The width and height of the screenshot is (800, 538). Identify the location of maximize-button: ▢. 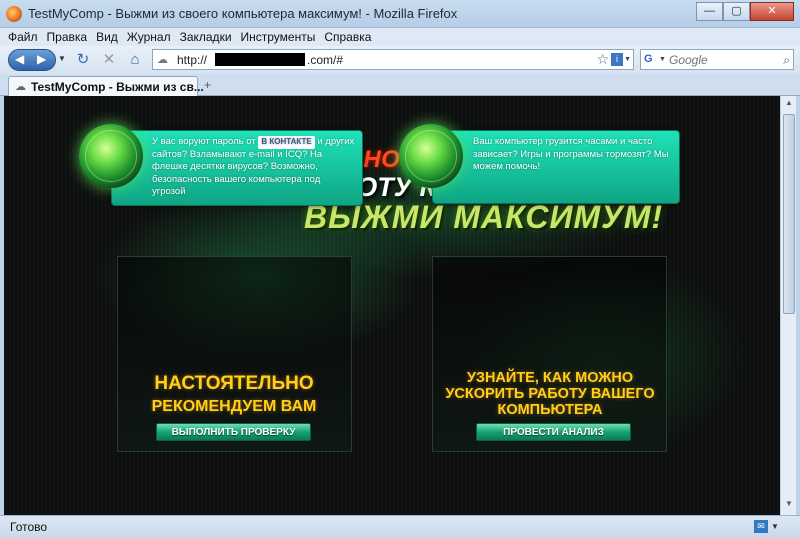
(736, 11).